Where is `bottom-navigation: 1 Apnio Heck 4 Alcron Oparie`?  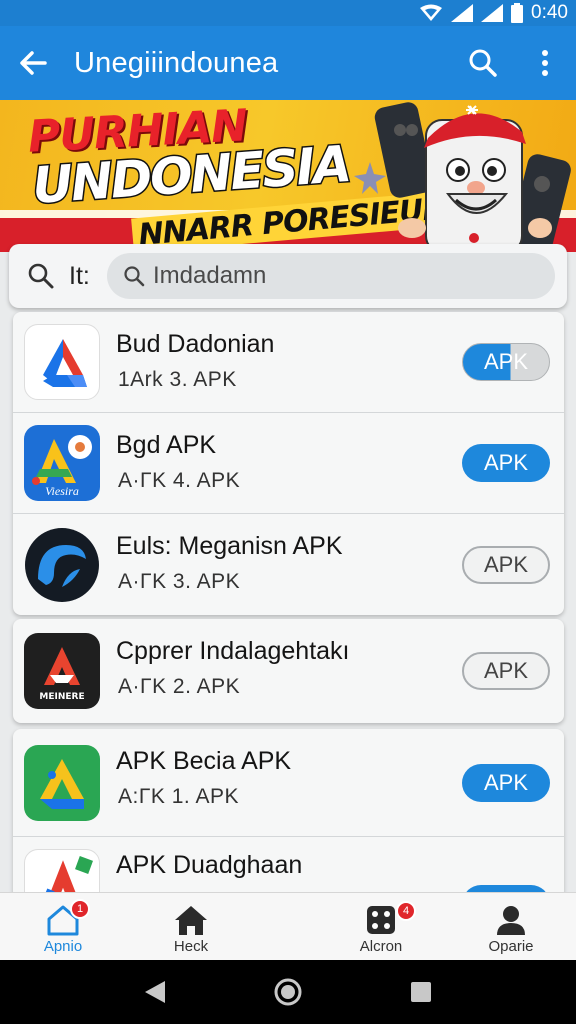
bottom-navigation: 1 Apnio Heck 4 Alcron Oparie is located at coordinates (288, 926).